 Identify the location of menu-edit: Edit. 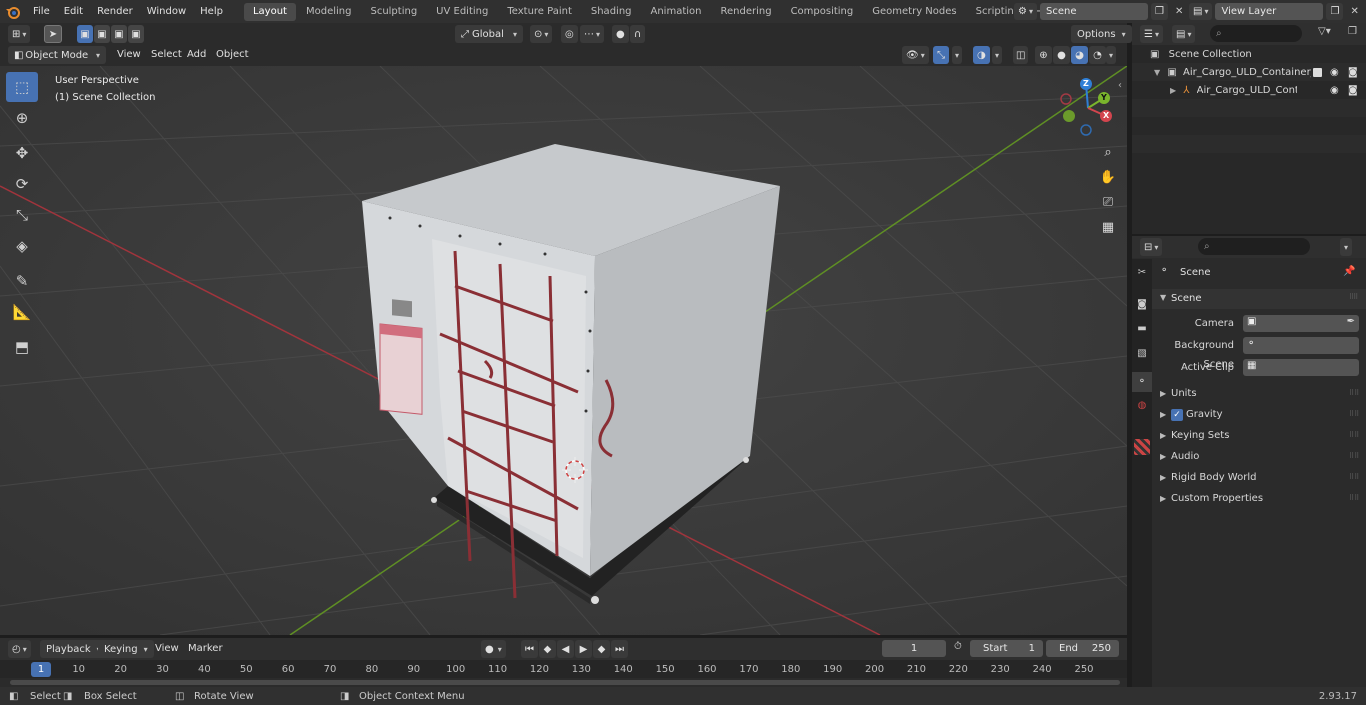
(73, 11).